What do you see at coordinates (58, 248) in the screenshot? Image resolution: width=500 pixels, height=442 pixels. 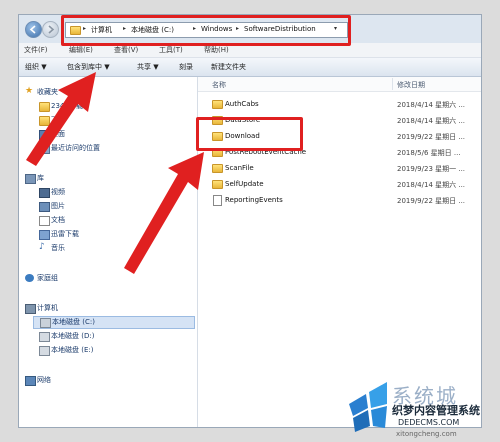 I see `nav-label: 音乐` at bounding box center [58, 248].